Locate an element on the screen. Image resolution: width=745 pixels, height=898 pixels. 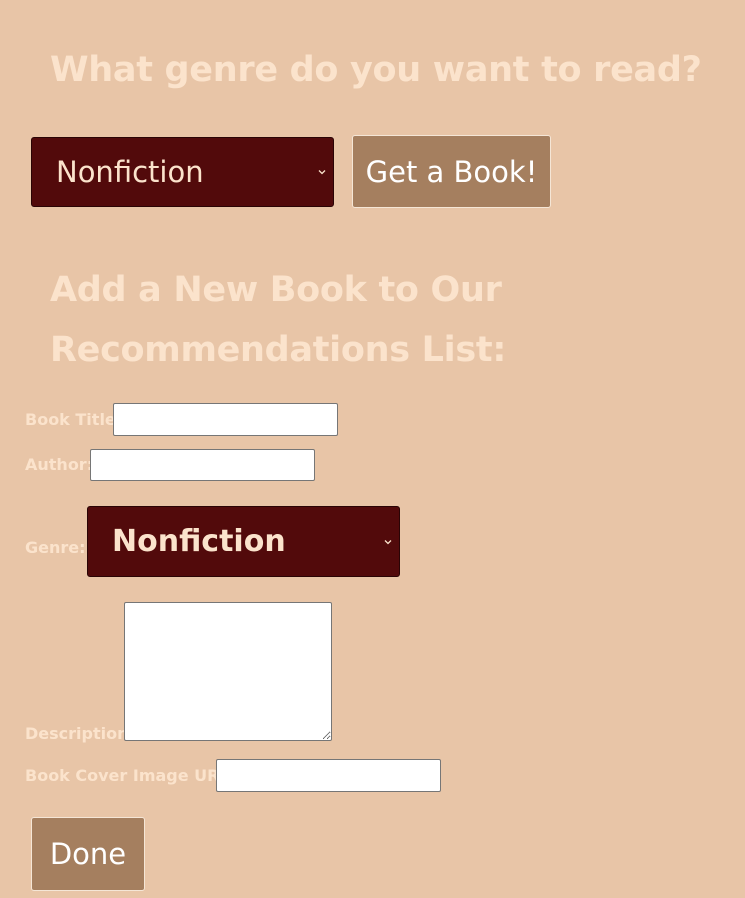
cover-url-label: Book Cover Image URL: is located at coordinates (131, 775).